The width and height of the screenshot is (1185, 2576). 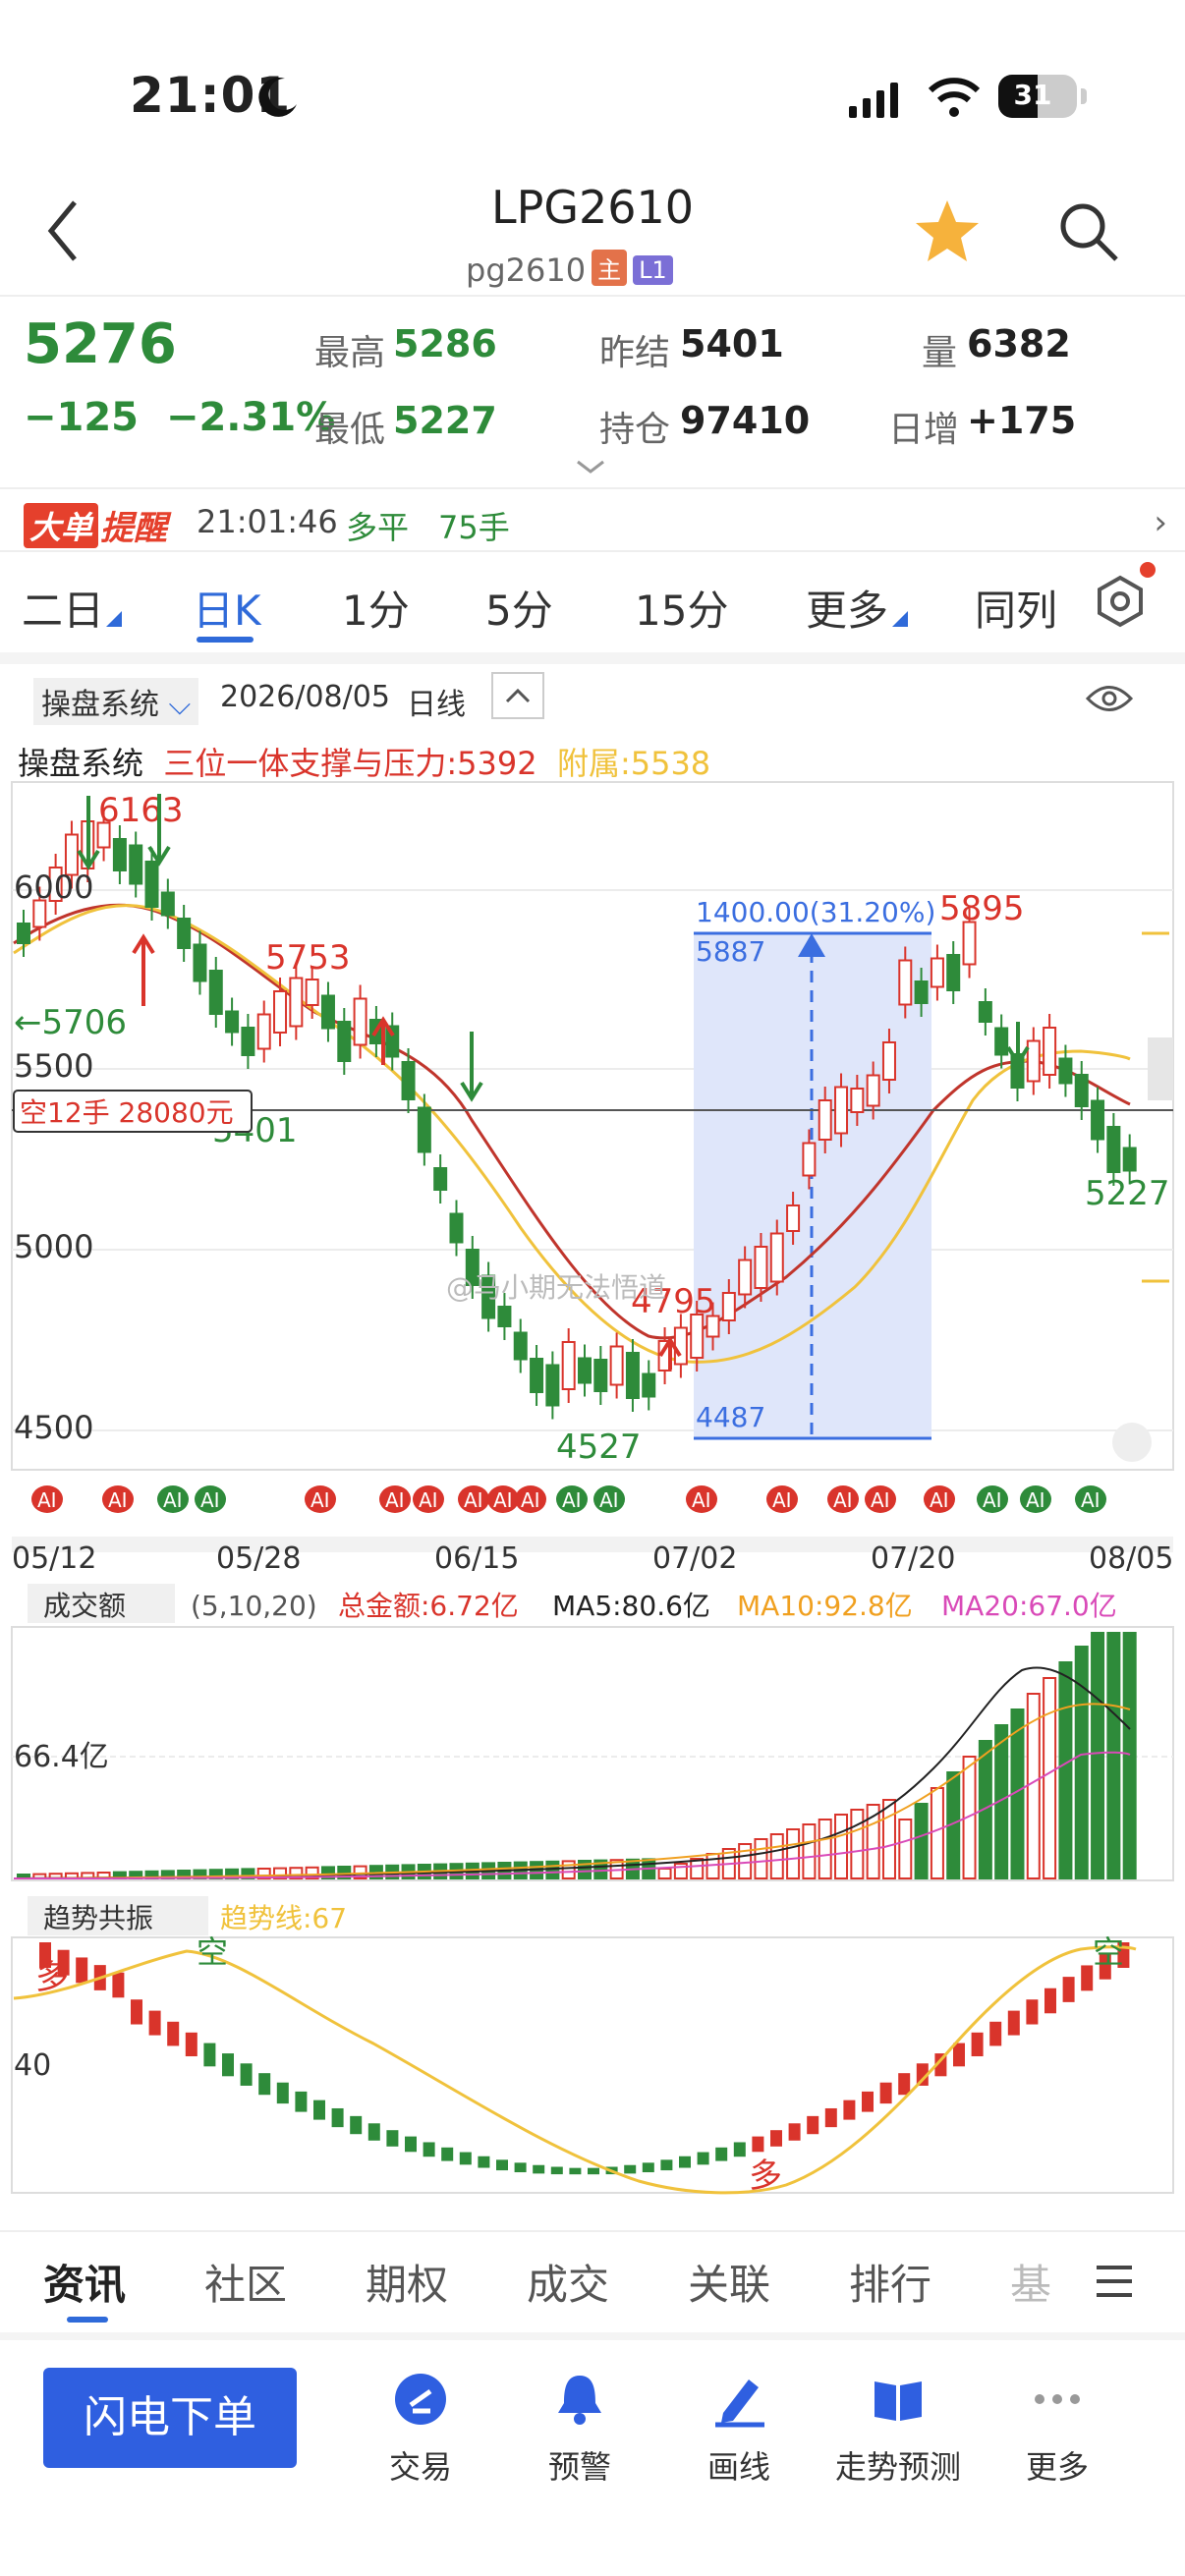 I want to click on tab-trades: 成交, so click(x=568, y=2282).